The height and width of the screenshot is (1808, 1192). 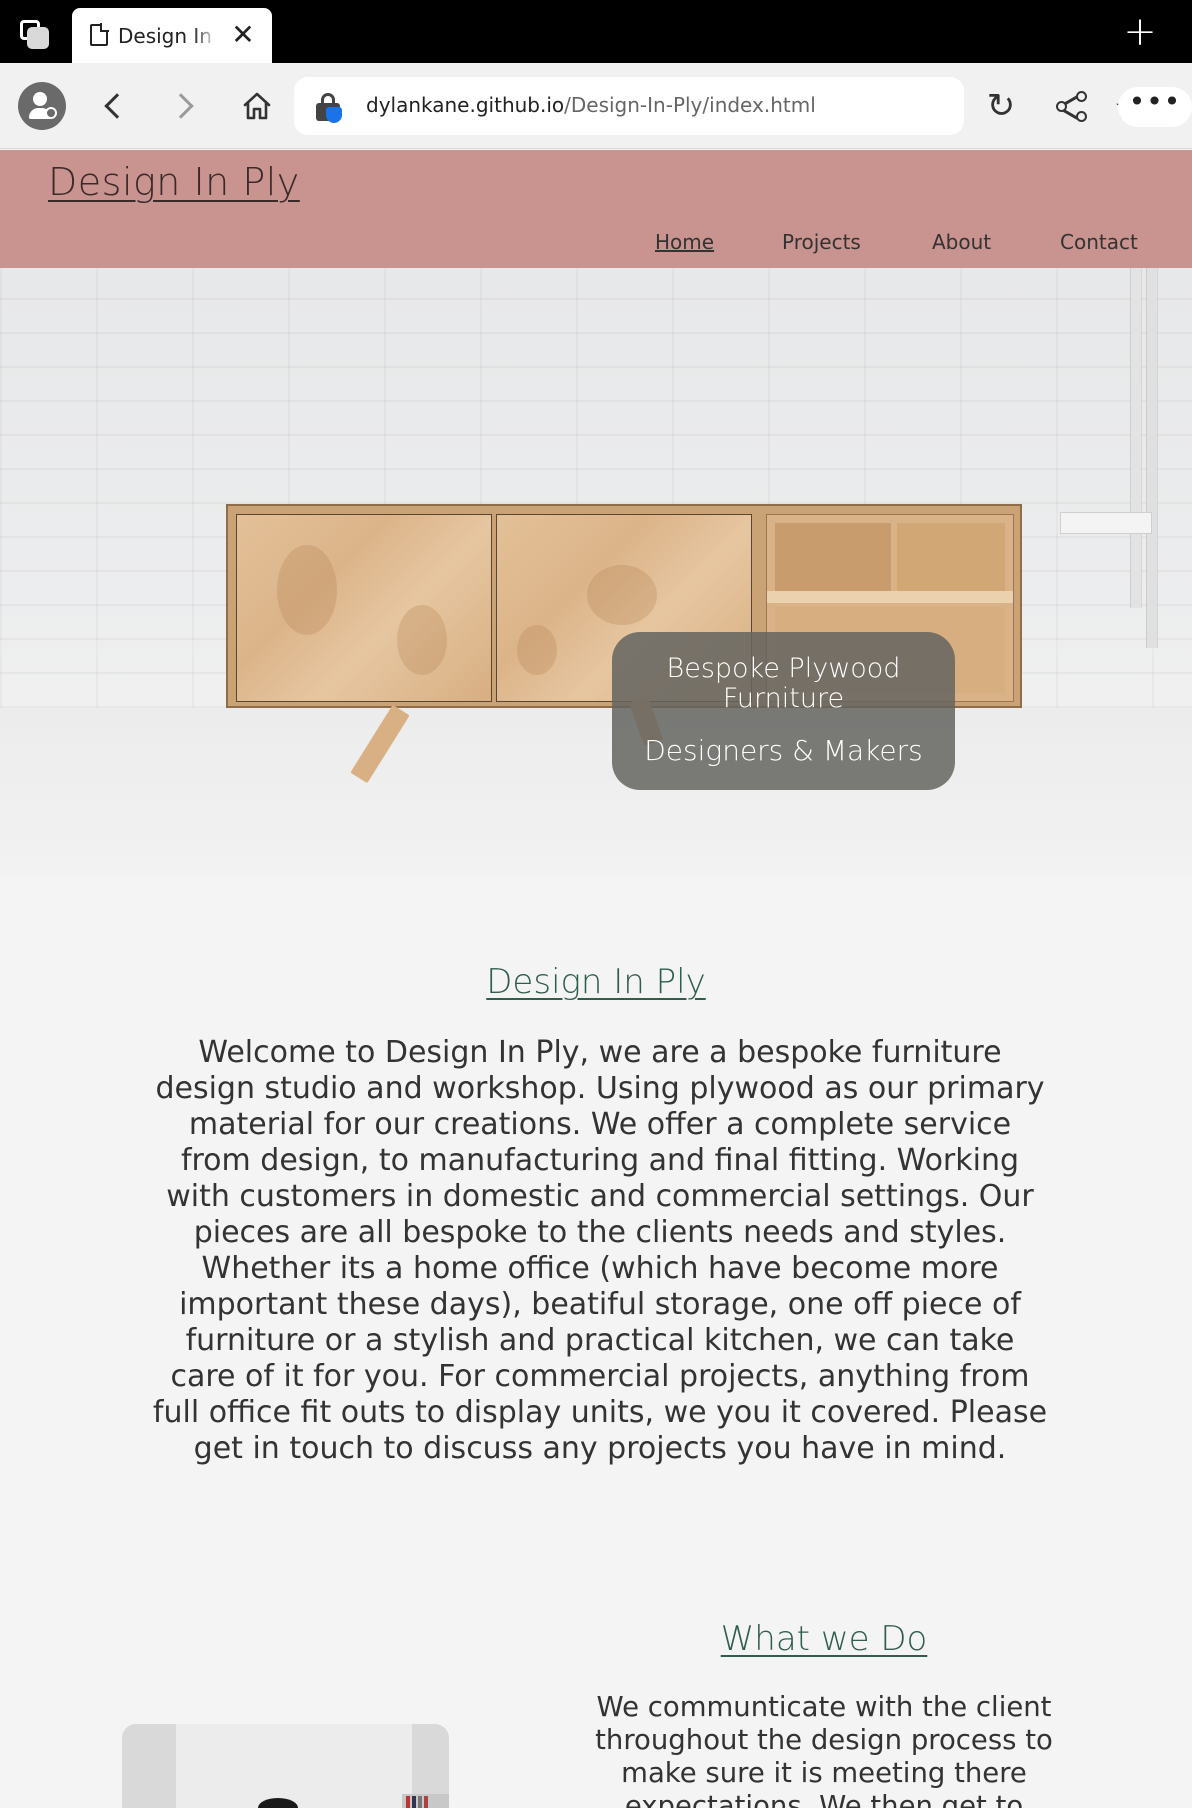 I want to click on nav-home-link: Home, so click(x=684, y=242).